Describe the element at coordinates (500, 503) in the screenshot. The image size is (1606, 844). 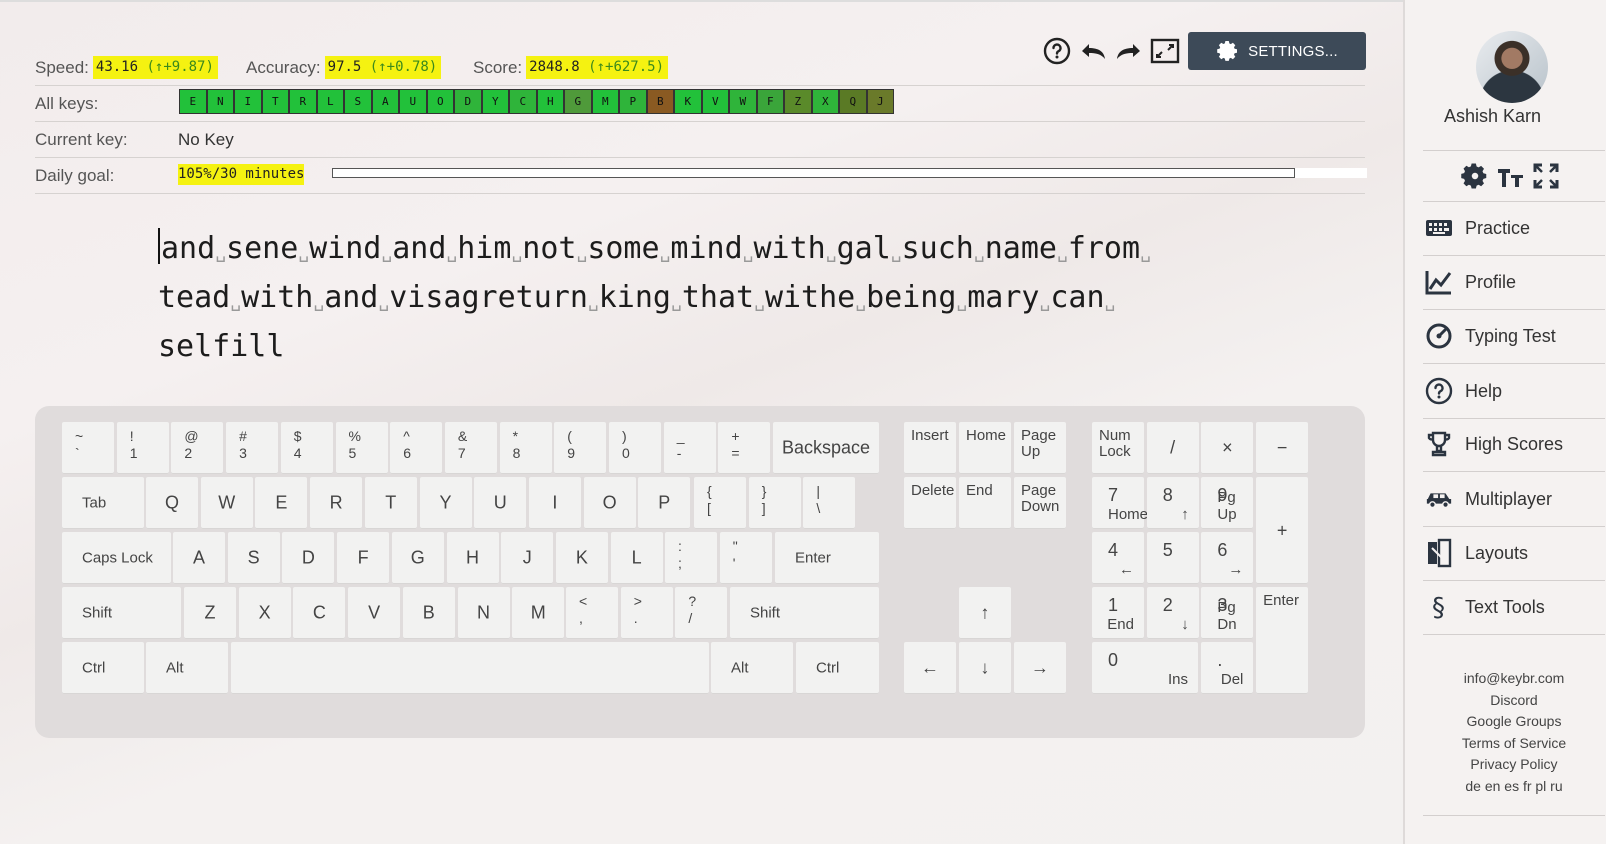
I see `key-letter: U` at that location.